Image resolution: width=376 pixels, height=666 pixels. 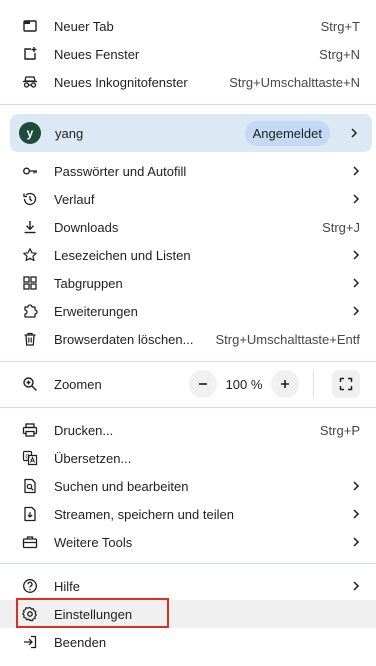 What do you see at coordinates (86, 227) in the screenshot?
I see `downloads-label: Downloads` at bounding box center [86, 227].